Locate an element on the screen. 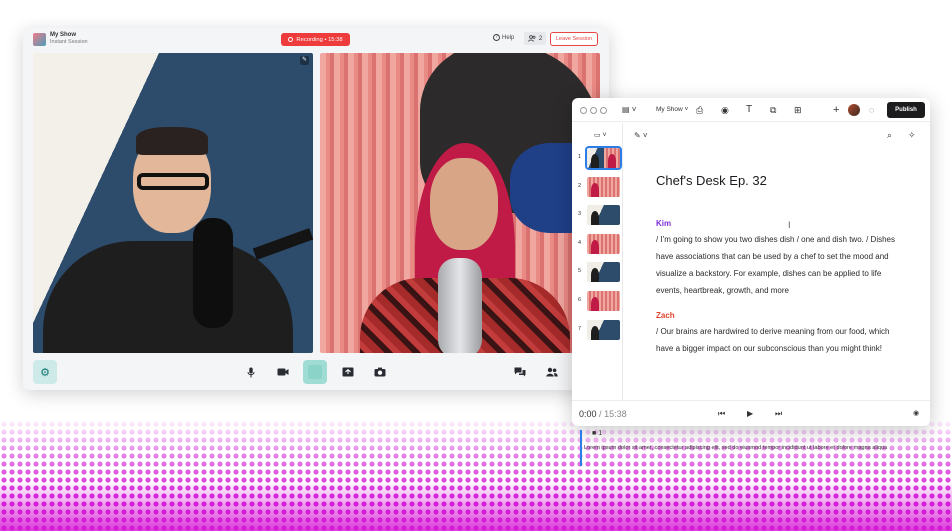 This screenshot has height=531, width=952. halftone-fade is located at coordinates (476, 505).